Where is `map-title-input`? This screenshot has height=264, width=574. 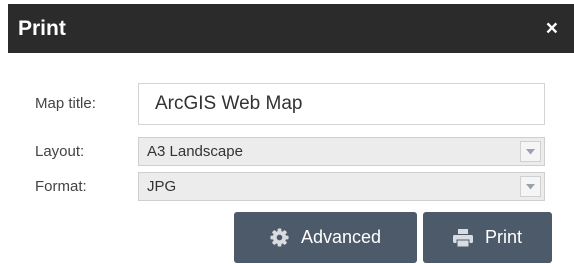 map-title-input is located at coordinates (341, 104).